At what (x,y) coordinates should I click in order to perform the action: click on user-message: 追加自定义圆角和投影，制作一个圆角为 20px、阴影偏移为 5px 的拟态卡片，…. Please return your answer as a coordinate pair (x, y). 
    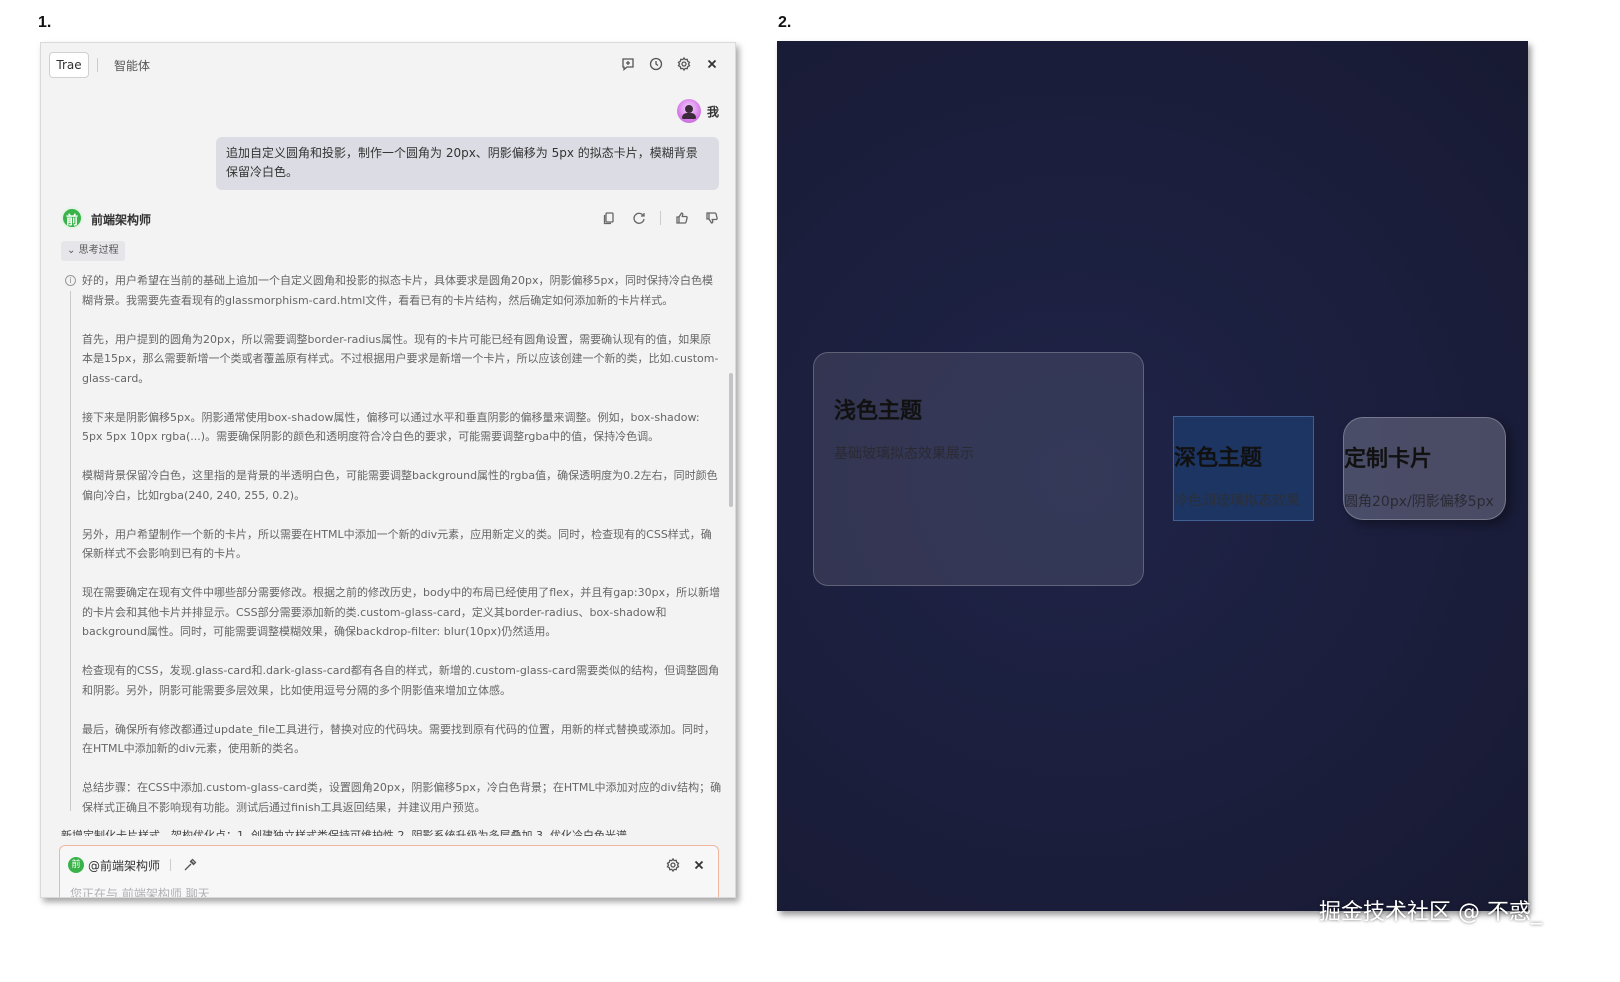
    Looking at the image, I should click on (467, 163).